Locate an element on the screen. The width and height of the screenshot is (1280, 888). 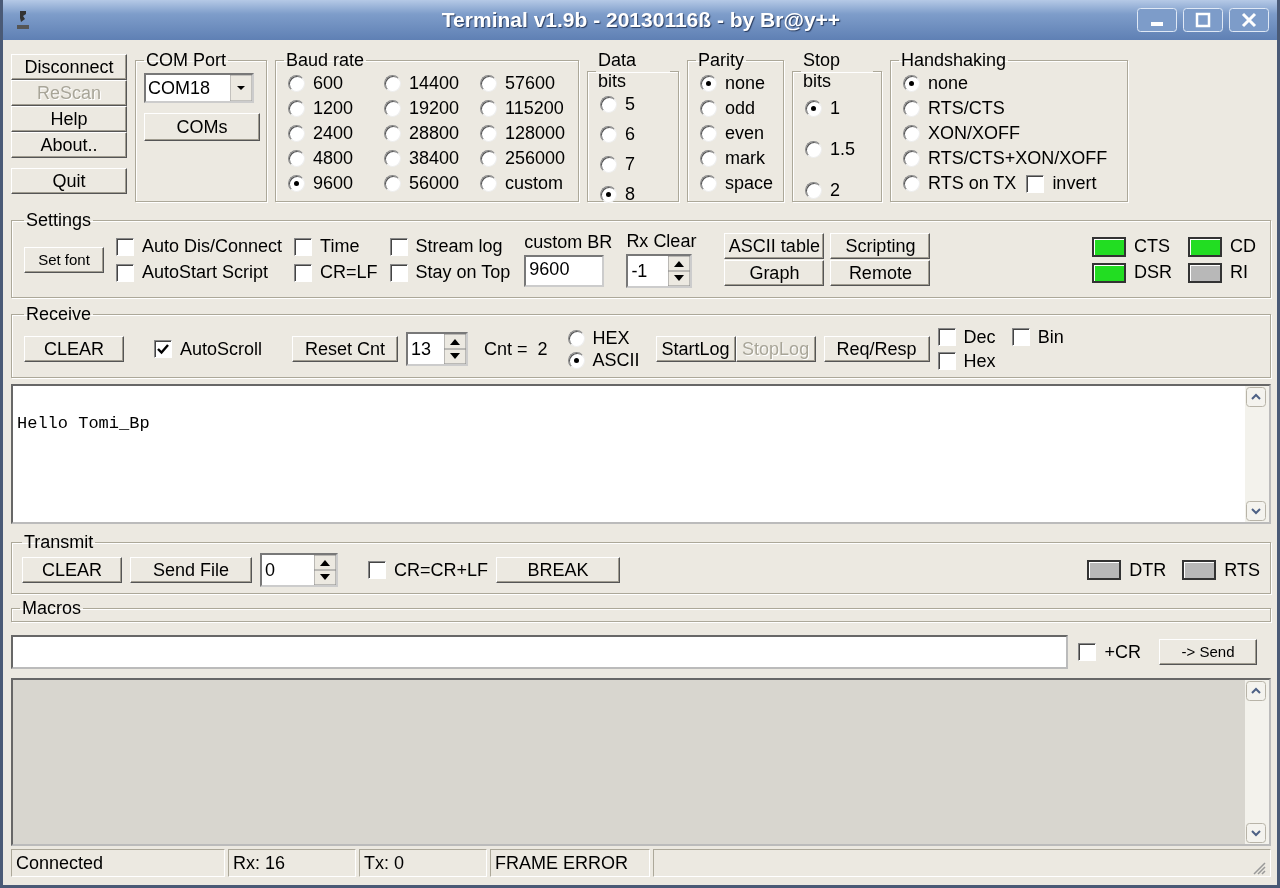
caret-icon is located at coordinates (241, 88).